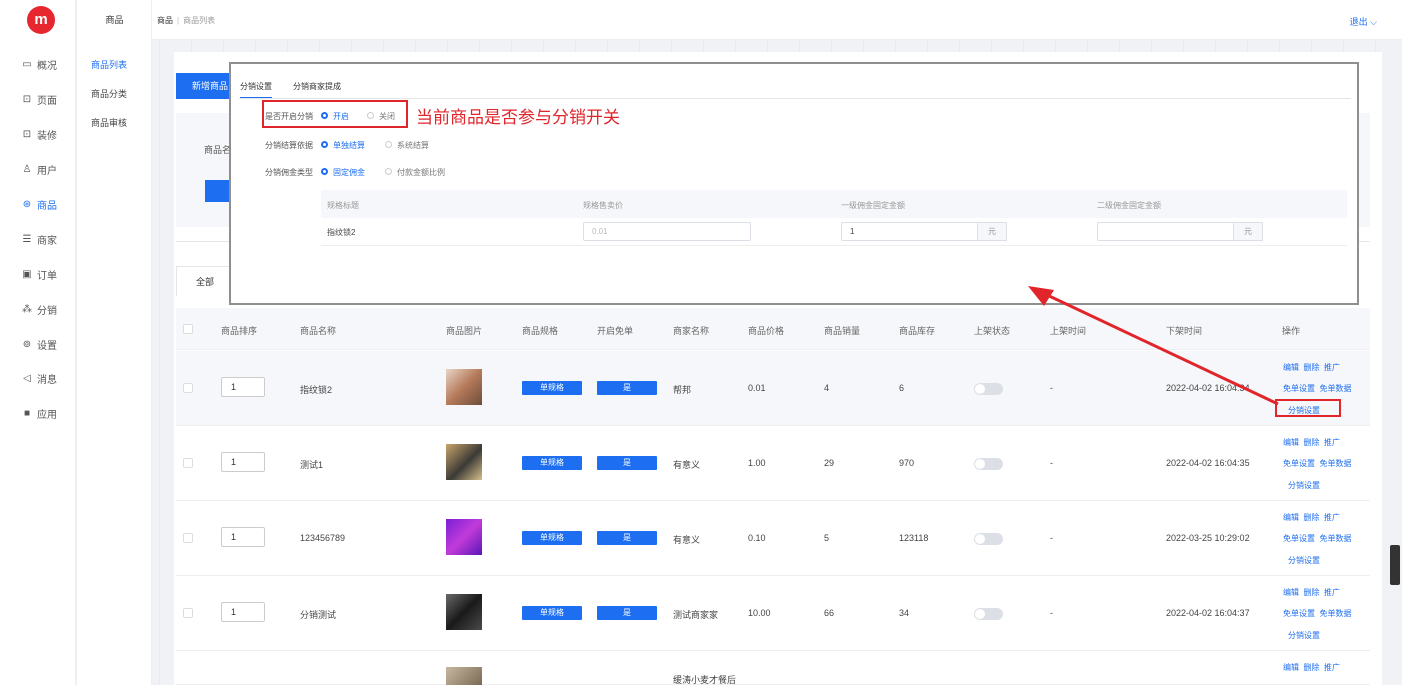 This screenshot has height=685, width=1402. What do you see at coordinates (1395, 565) in the screenshot?
I see `scrollbar-handle` at bounding box center [1395, 565].